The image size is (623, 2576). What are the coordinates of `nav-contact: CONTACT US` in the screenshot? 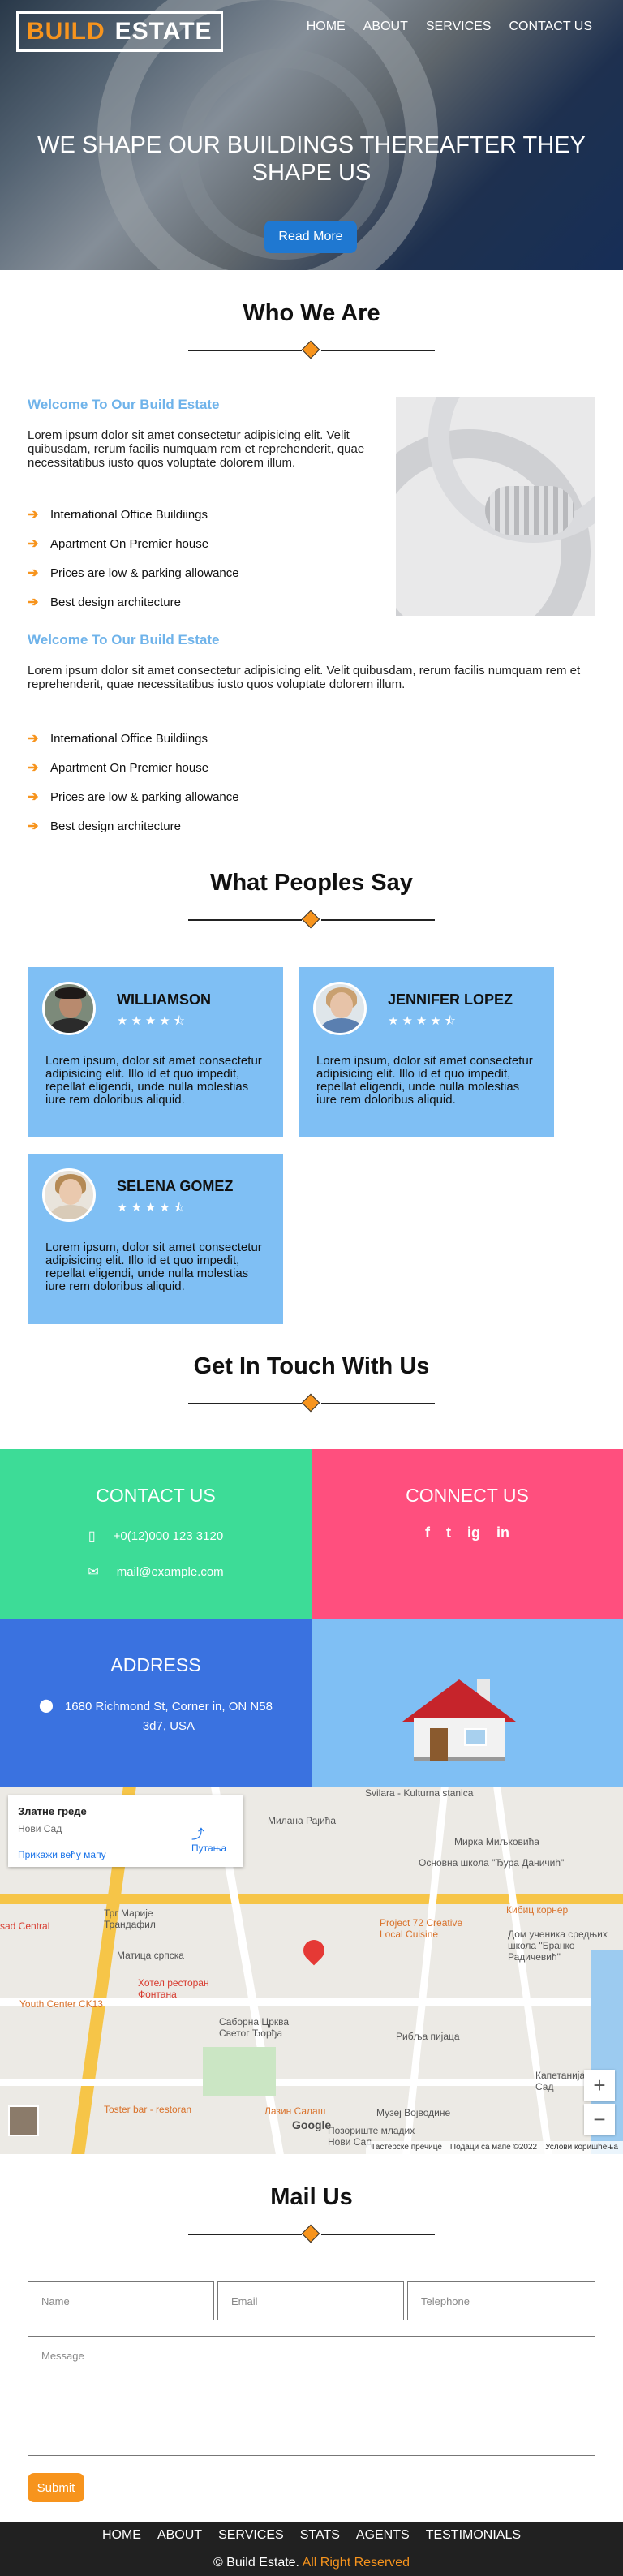 It's located at (550, 26).